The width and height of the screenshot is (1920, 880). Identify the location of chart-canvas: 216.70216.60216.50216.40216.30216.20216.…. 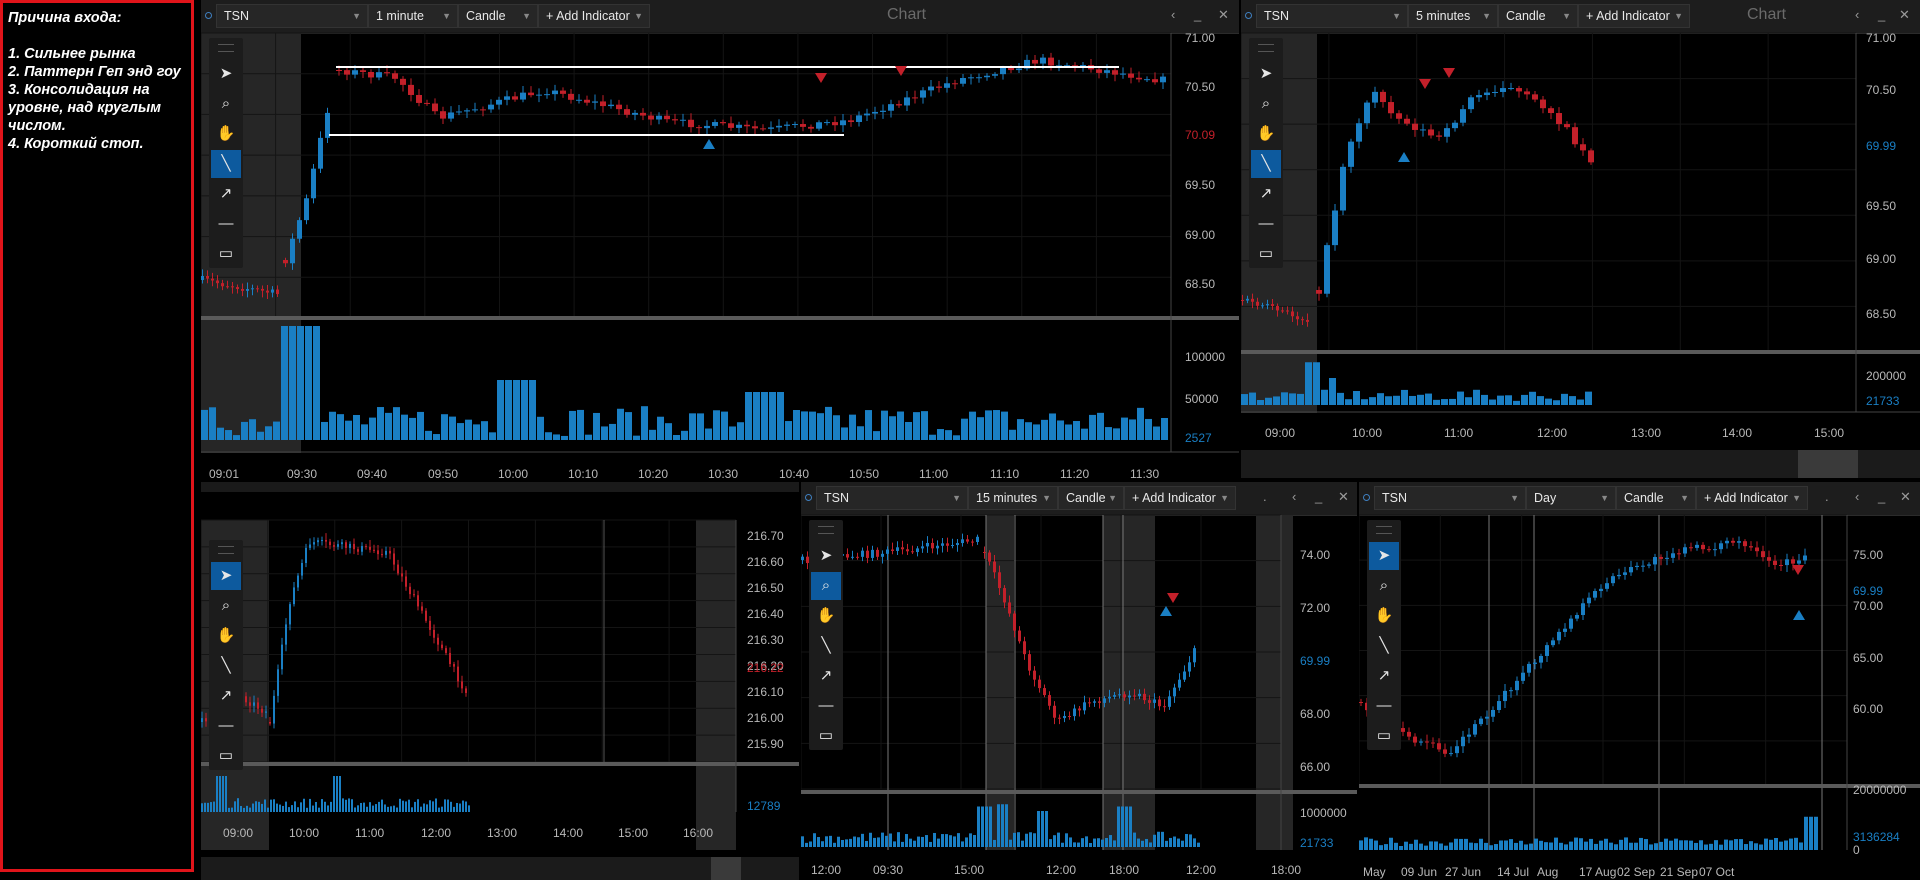
(500, 681).